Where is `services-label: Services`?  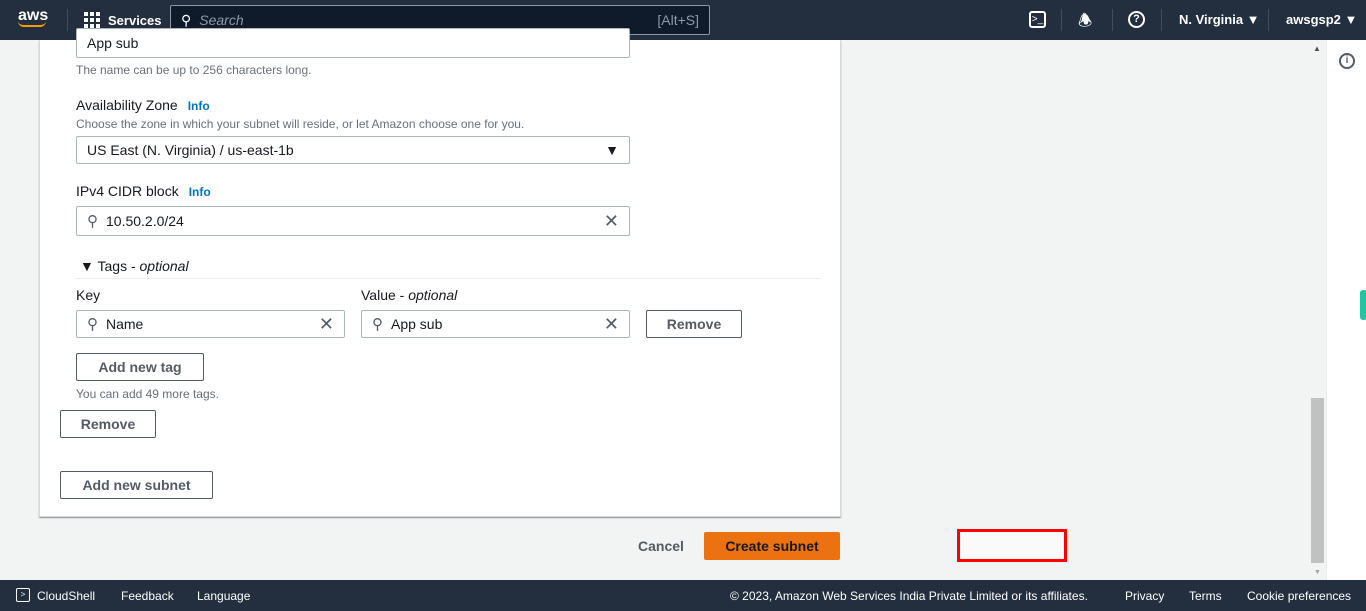 services-label: Services is located at coordinates (135, 20).